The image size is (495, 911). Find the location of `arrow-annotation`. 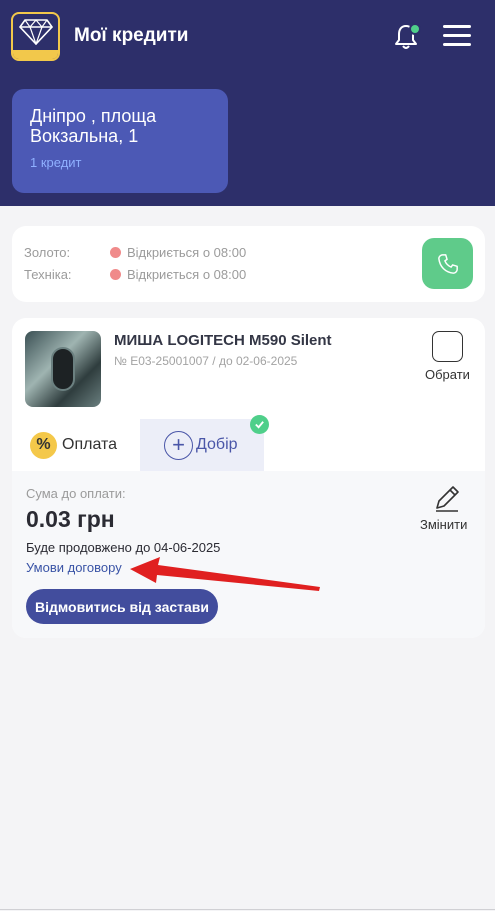

arrow-annotation is located at coordinates (225, 574).